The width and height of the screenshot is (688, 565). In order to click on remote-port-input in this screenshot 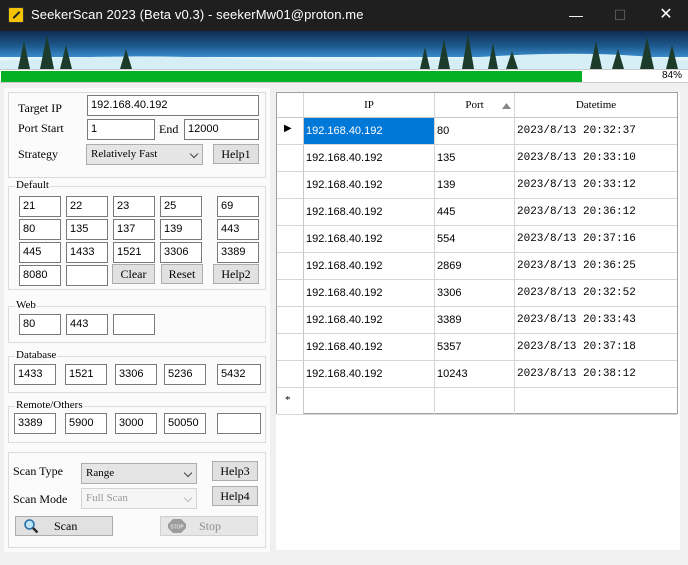, I will do `click(239, 423)`.